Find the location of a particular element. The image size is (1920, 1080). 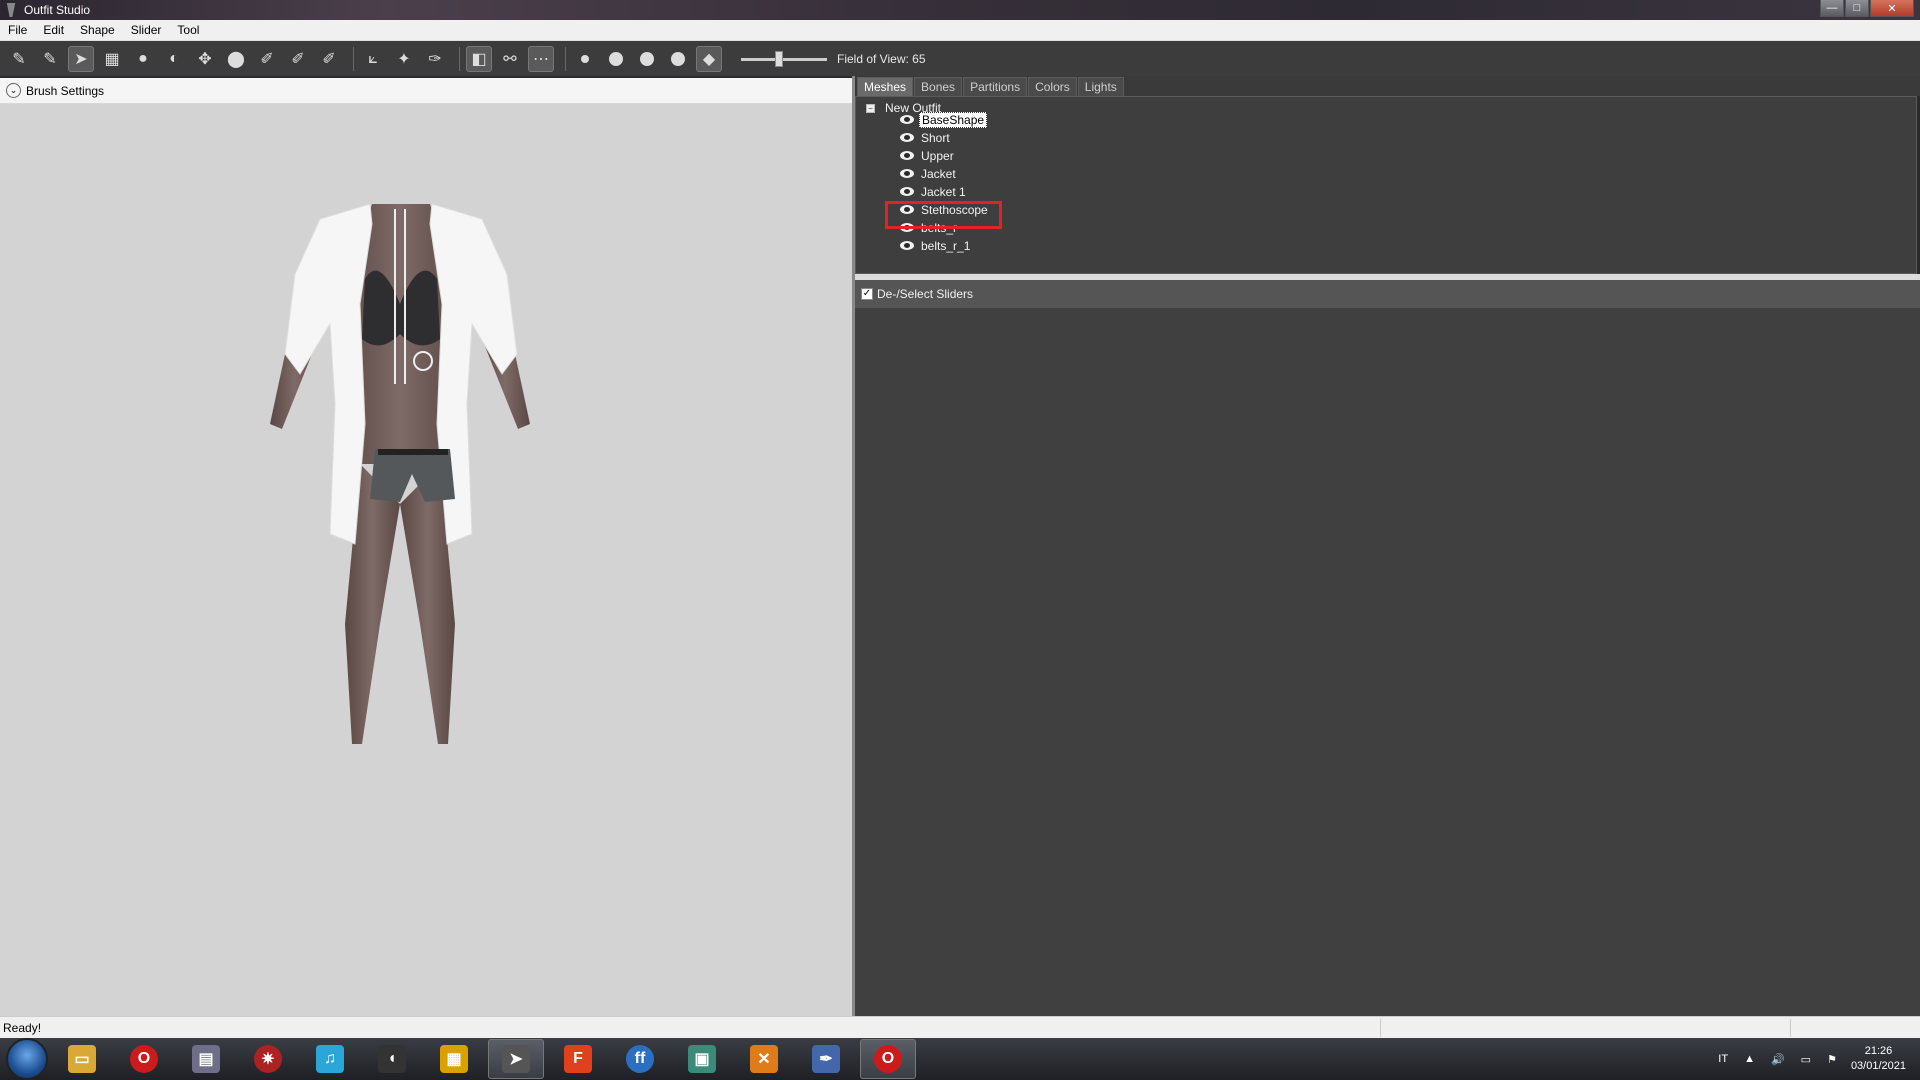

clock: 21:26 03/01/2021 is located at coordinates (1878, 1059).